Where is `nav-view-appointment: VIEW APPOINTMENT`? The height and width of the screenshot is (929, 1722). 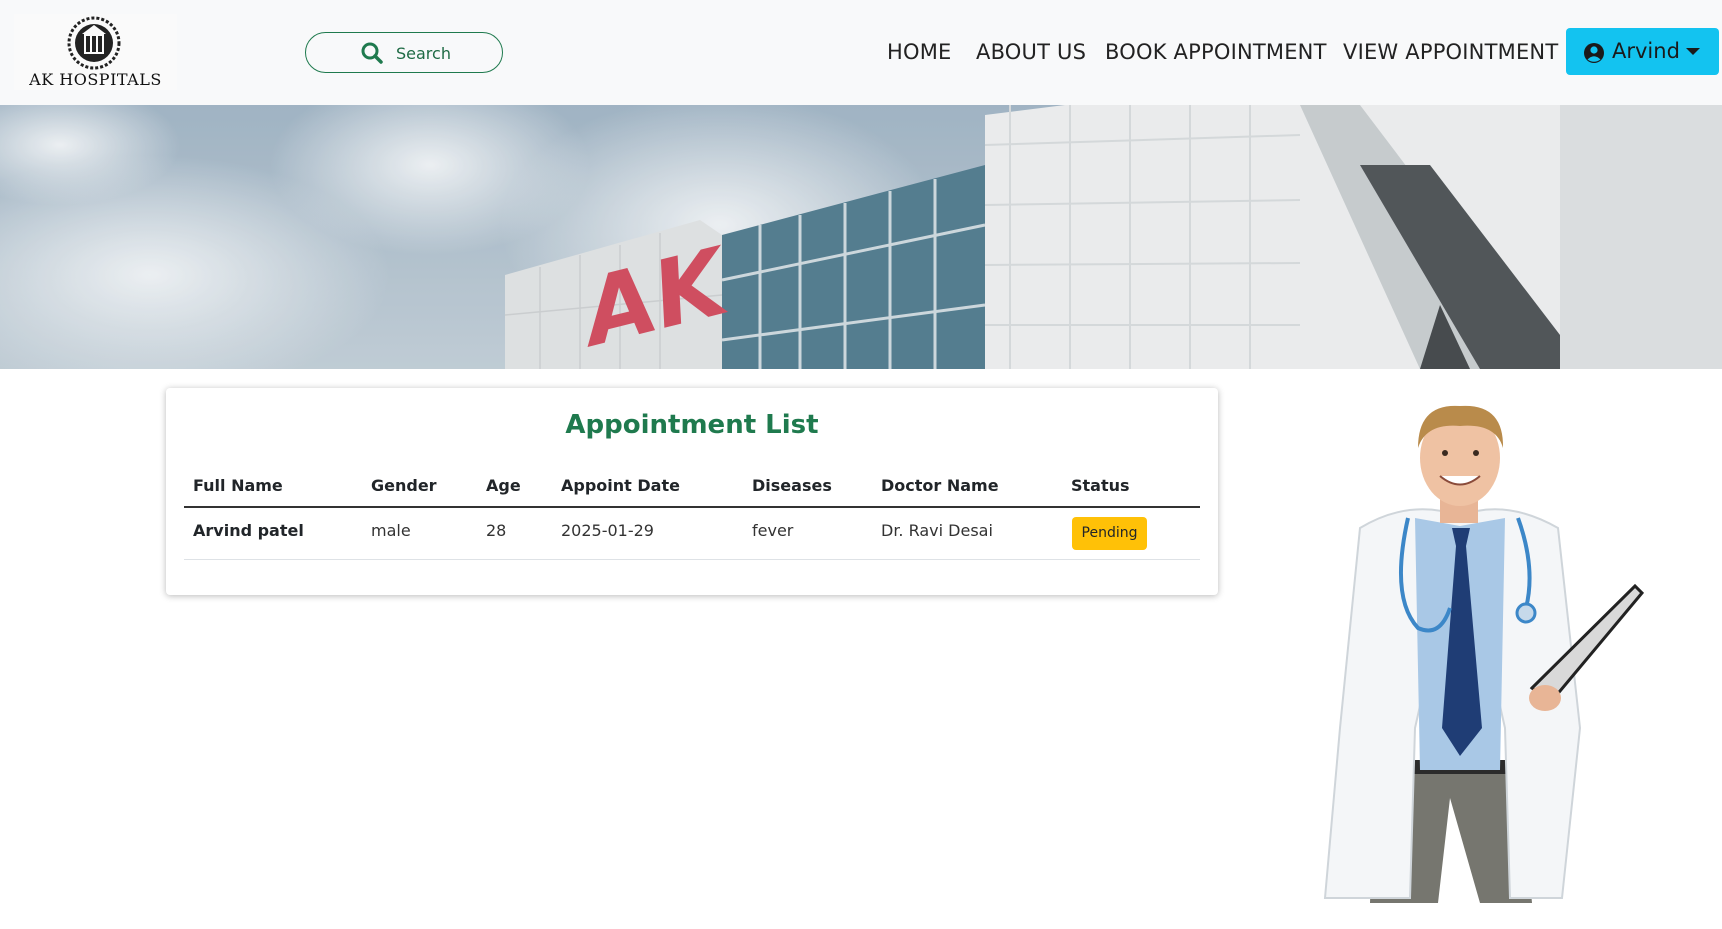
nav-view-appointment: VIEW APPOINTMENT is located at coordinates (1450, 52).